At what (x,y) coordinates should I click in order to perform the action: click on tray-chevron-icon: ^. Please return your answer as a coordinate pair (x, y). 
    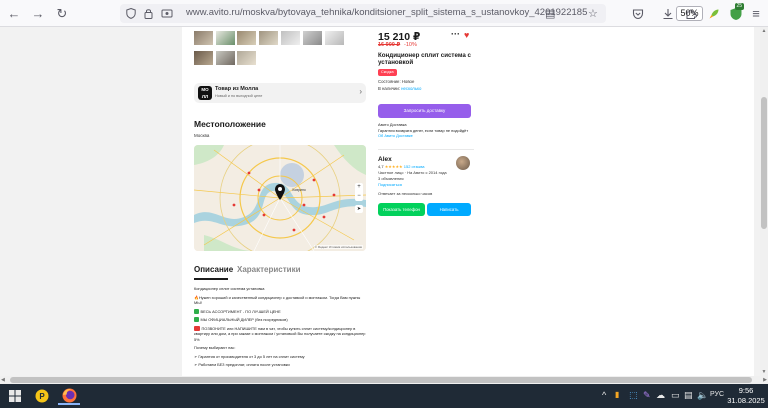
    Looking at the image, I should click on (604, 395).